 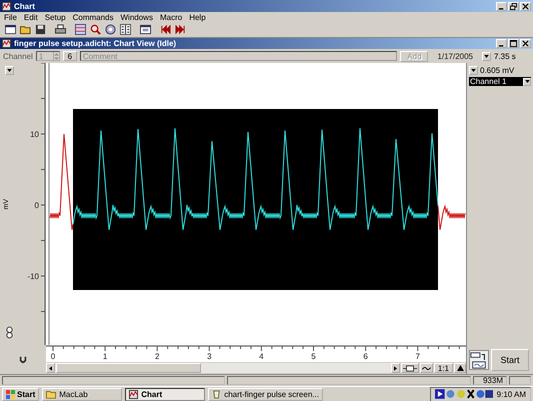 What do you see at coordinates (51, 394) in the screenshot?
I see `folder-icon` at bounding box center [51, 394].